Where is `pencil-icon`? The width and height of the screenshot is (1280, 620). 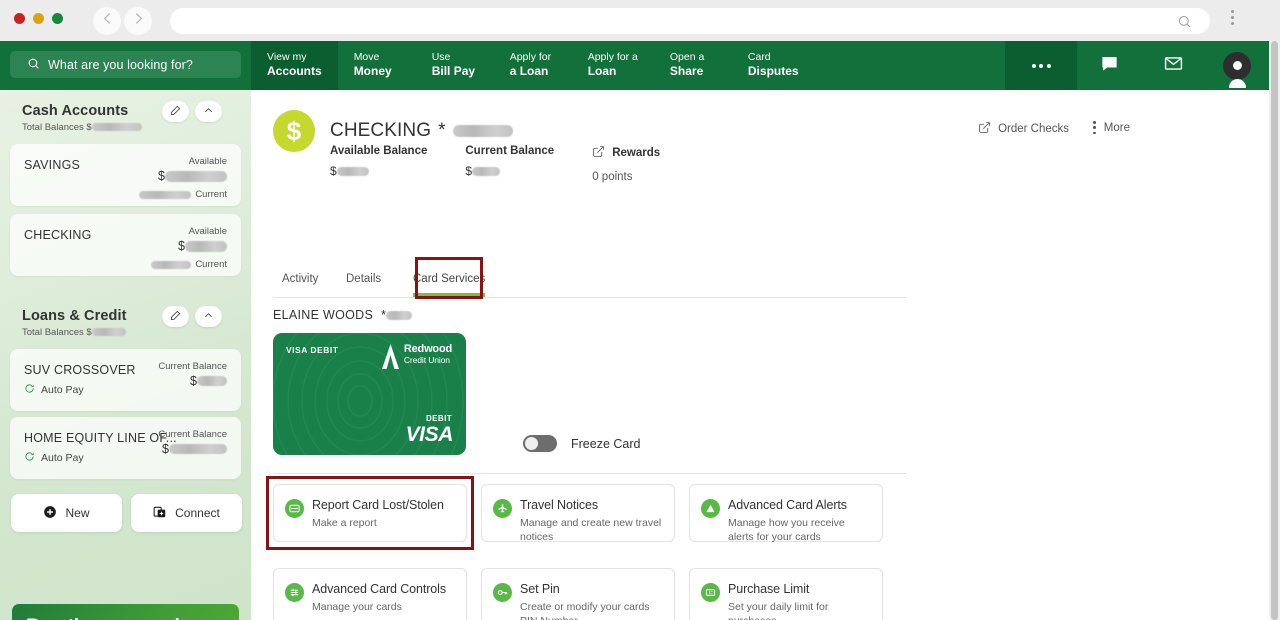
pencil-icon is located at coordinates (175, 112).